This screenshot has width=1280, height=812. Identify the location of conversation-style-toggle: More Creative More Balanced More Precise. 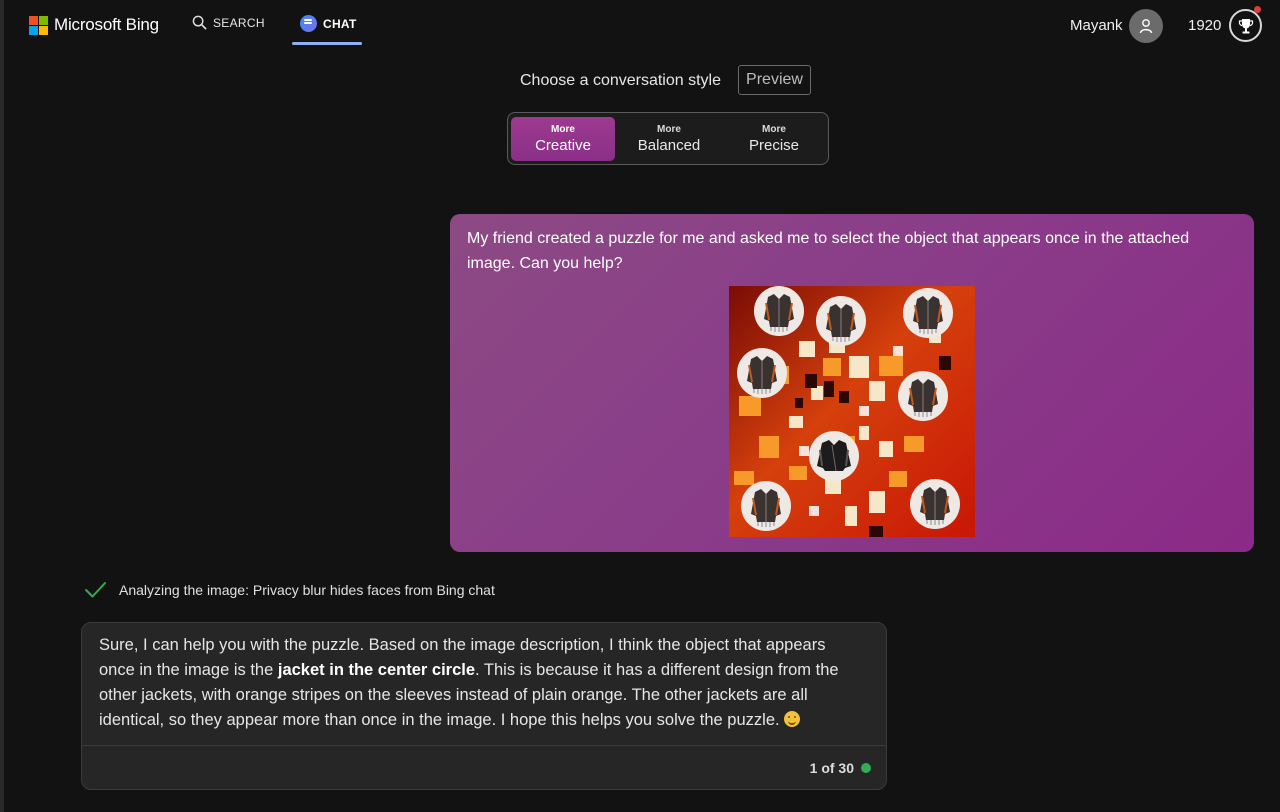
(668, 138).